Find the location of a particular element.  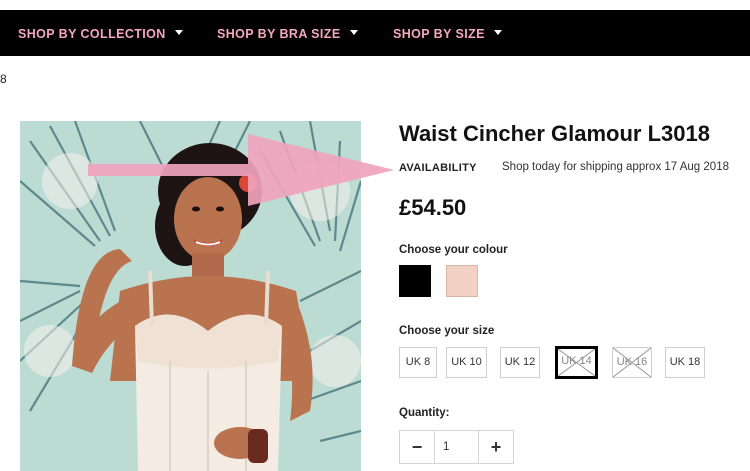

size-option-uk14: UK 14 is located at coordinates (576, 362).